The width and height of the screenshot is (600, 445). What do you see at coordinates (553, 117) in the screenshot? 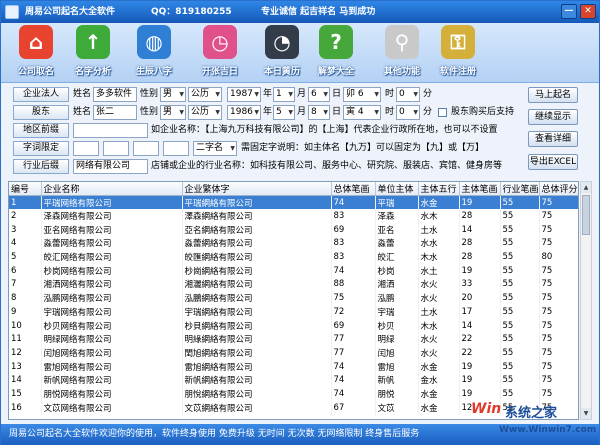
I see `continue-display-button: 继续显示` at bounding box center [553, 117].